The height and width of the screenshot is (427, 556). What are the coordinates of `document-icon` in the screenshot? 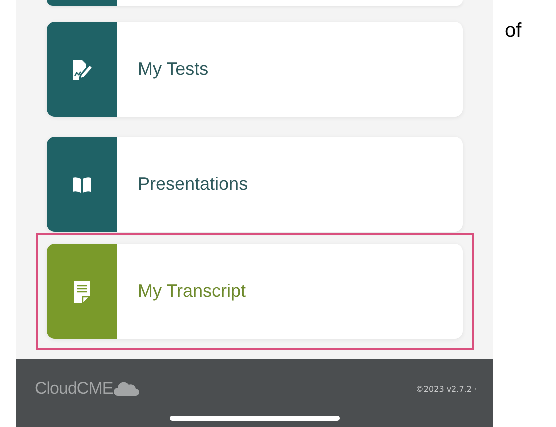 It's located at (82, 292).